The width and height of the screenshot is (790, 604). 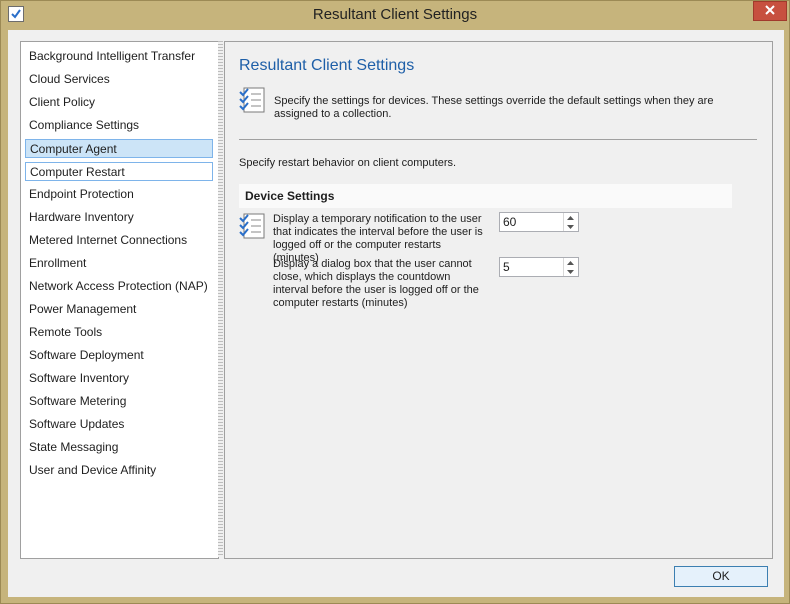 What do you see at coordinates (327, 65) in the screenshot?
I see `page-title: Resultant Client Settings` at bounding box center [327, 65].